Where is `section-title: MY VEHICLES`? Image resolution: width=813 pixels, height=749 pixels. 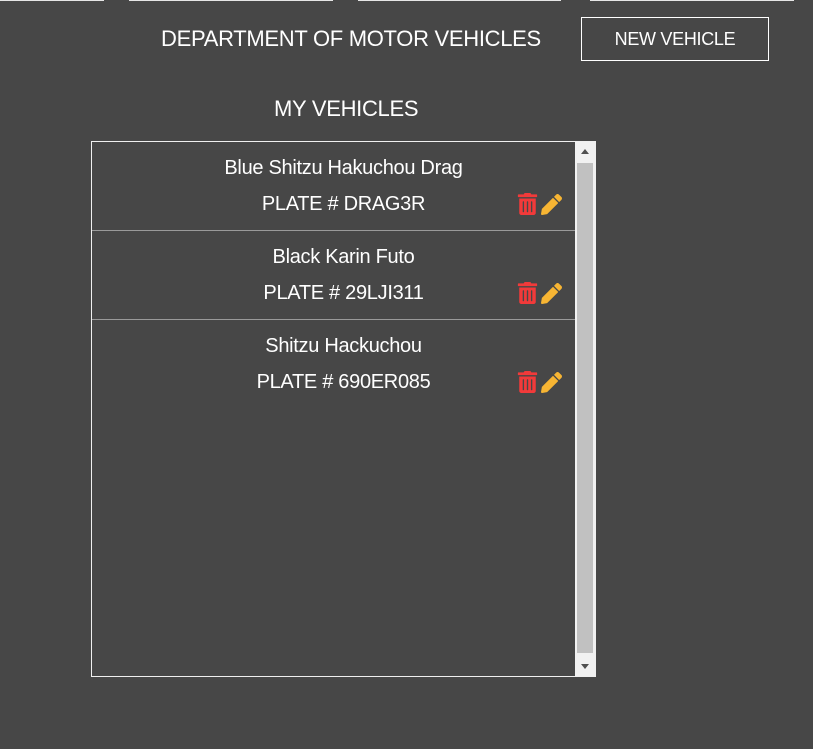 section-title: MY VEHICLES is located at coordinates (346, 108).